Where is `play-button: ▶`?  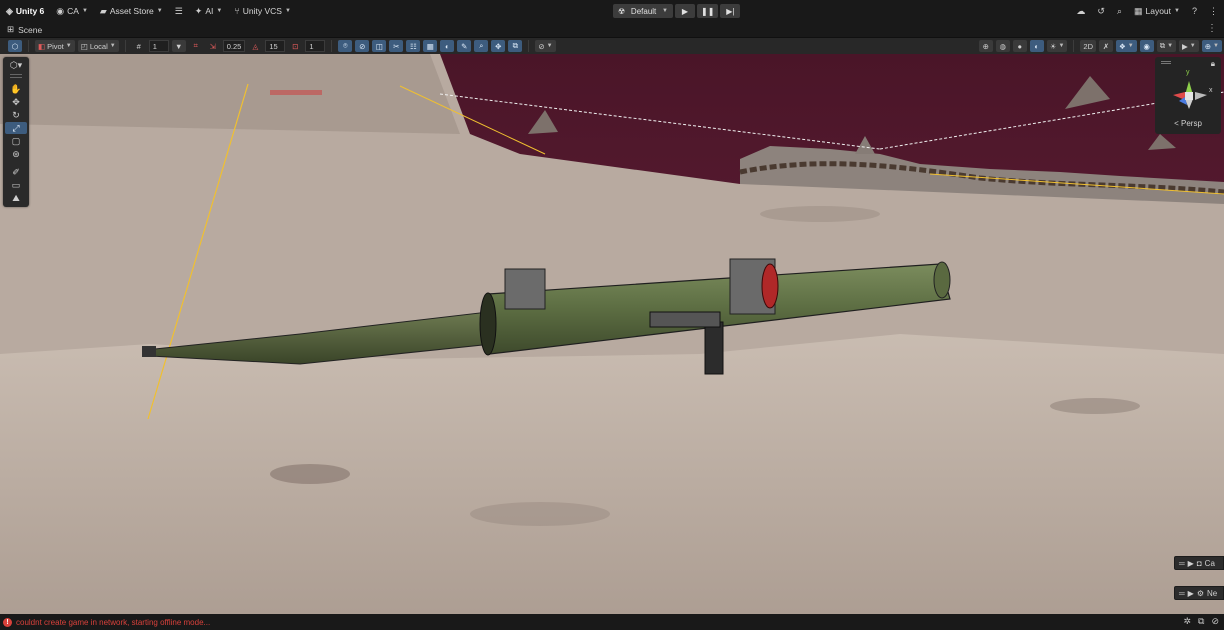
play-button: ▶ is located at coordinates (685, 11).